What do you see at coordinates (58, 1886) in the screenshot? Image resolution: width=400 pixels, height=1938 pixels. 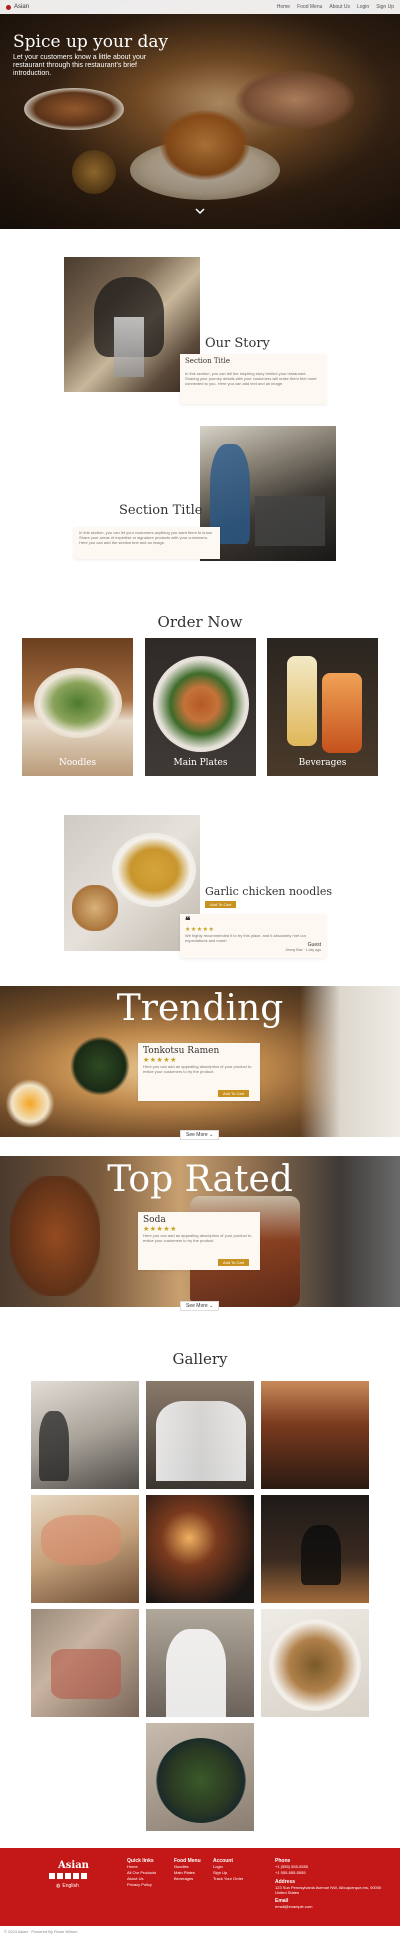 I see `globe-icon: ◍` at bounding box center [58, 1886].